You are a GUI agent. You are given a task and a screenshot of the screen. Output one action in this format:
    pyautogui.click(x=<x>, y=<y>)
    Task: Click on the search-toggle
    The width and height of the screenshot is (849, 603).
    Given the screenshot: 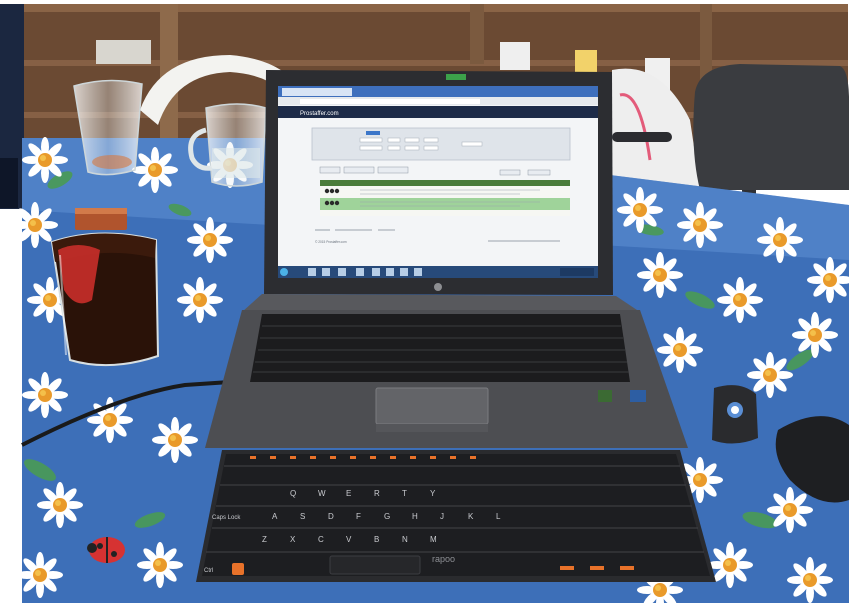 What is the action you would take?
    pyautogui.click(x=373, y=133)
    